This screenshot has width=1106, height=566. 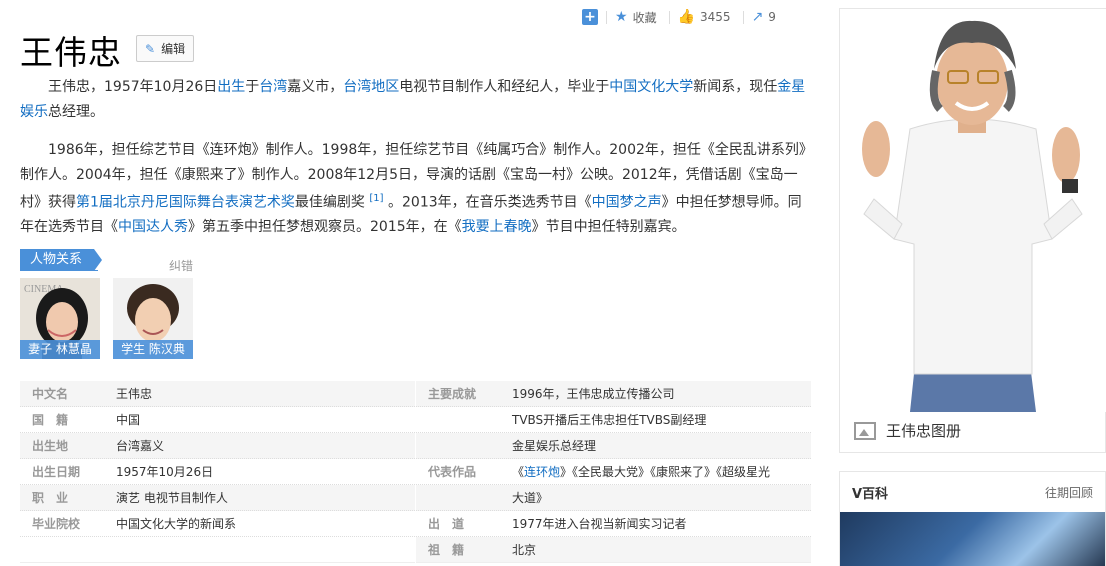 What do you see at coordinates (50, 446) in the screenshot?
I see `info-key: 出生地` at bounding box center [50, 446].